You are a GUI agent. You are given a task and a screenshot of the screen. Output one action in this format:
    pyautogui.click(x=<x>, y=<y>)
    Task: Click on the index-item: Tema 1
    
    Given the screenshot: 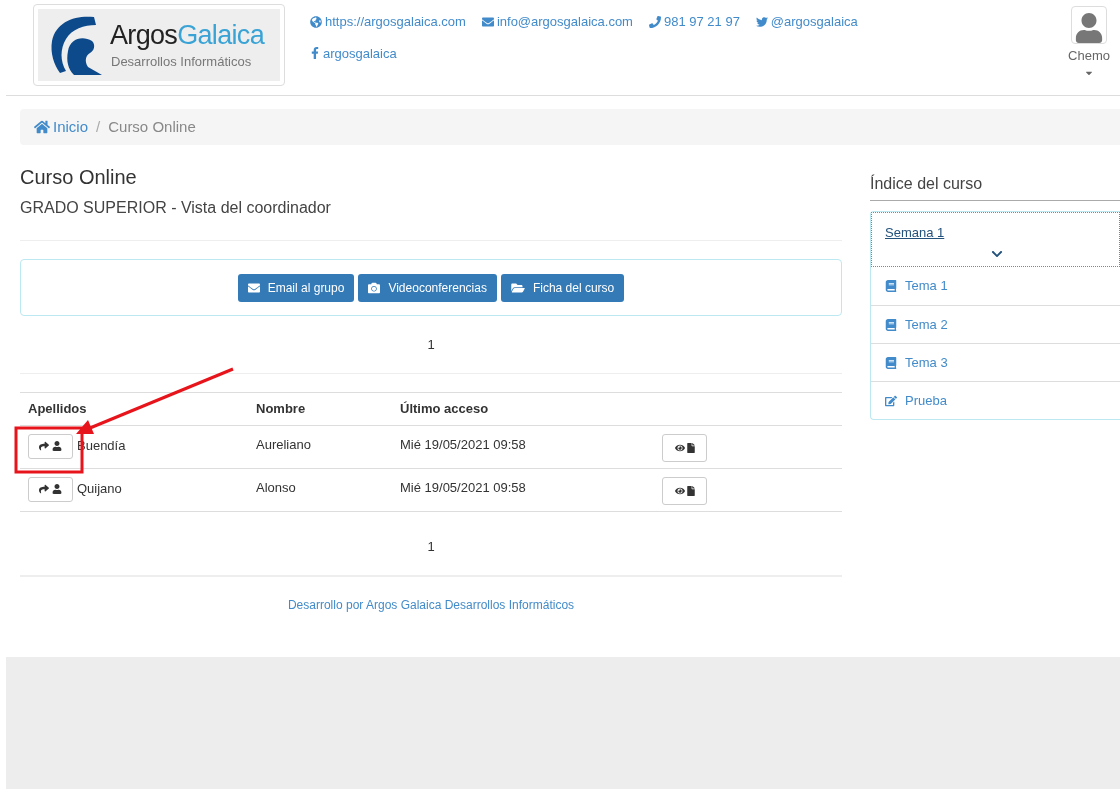 What is the action you would take?
    pyautogui.click(x=995, y=286)
    